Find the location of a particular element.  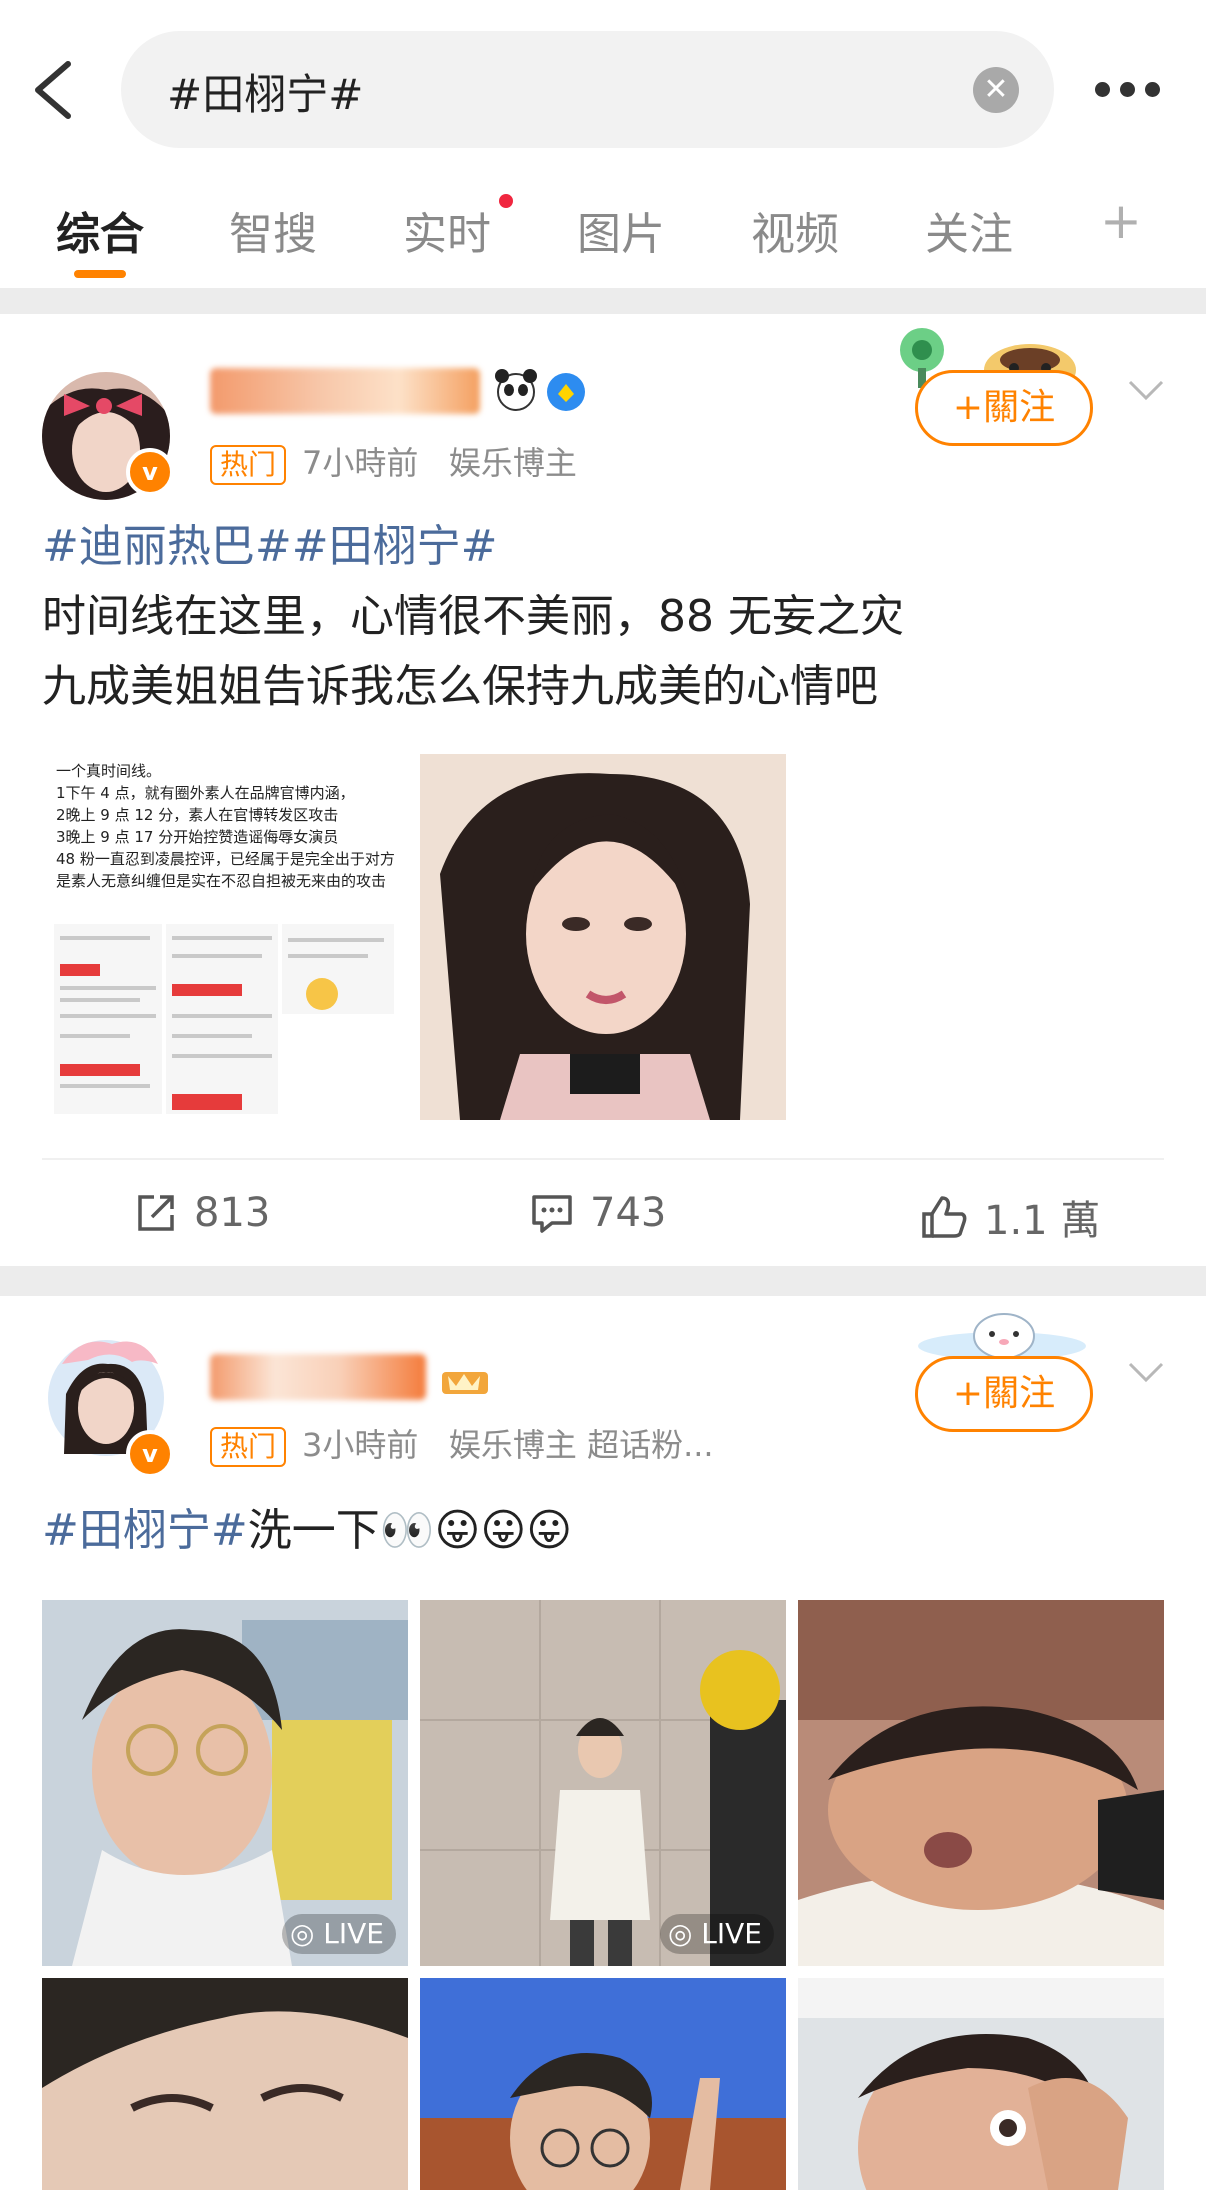

tab-videos: 视频 is located at coordinates (795, 230).